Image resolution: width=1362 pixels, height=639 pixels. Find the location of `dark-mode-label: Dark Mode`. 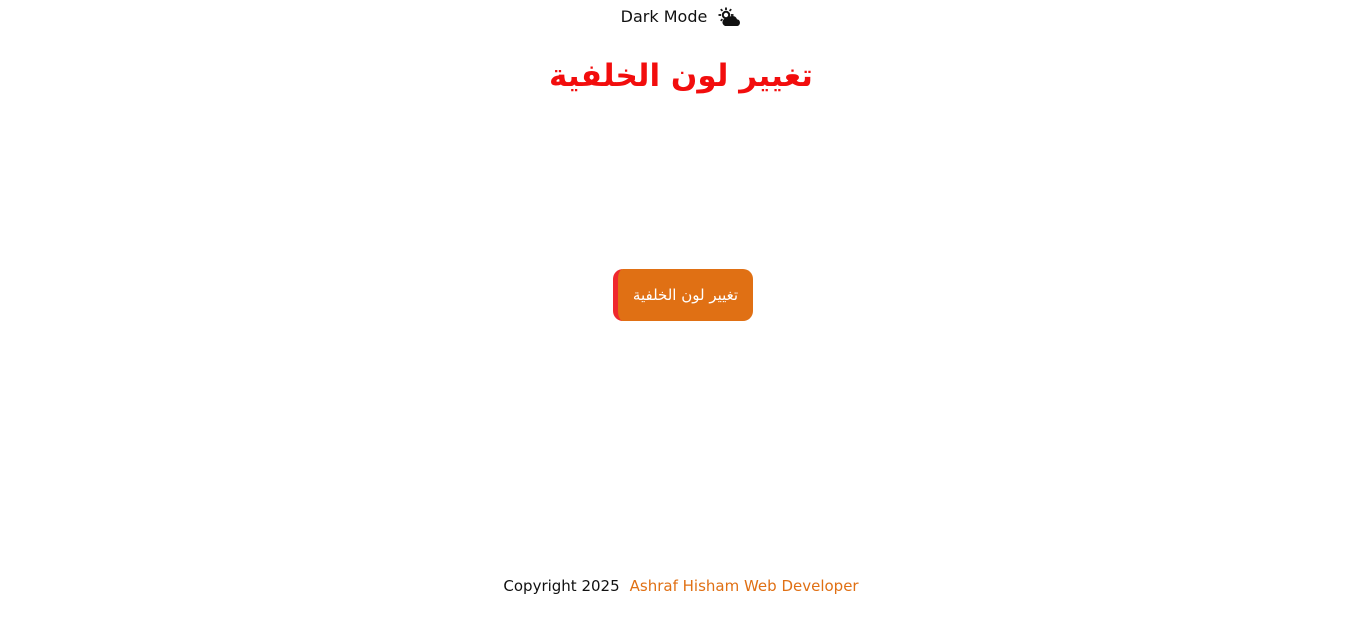

dark-mode-label: Dark Mode is located at coordinates (664, 16).